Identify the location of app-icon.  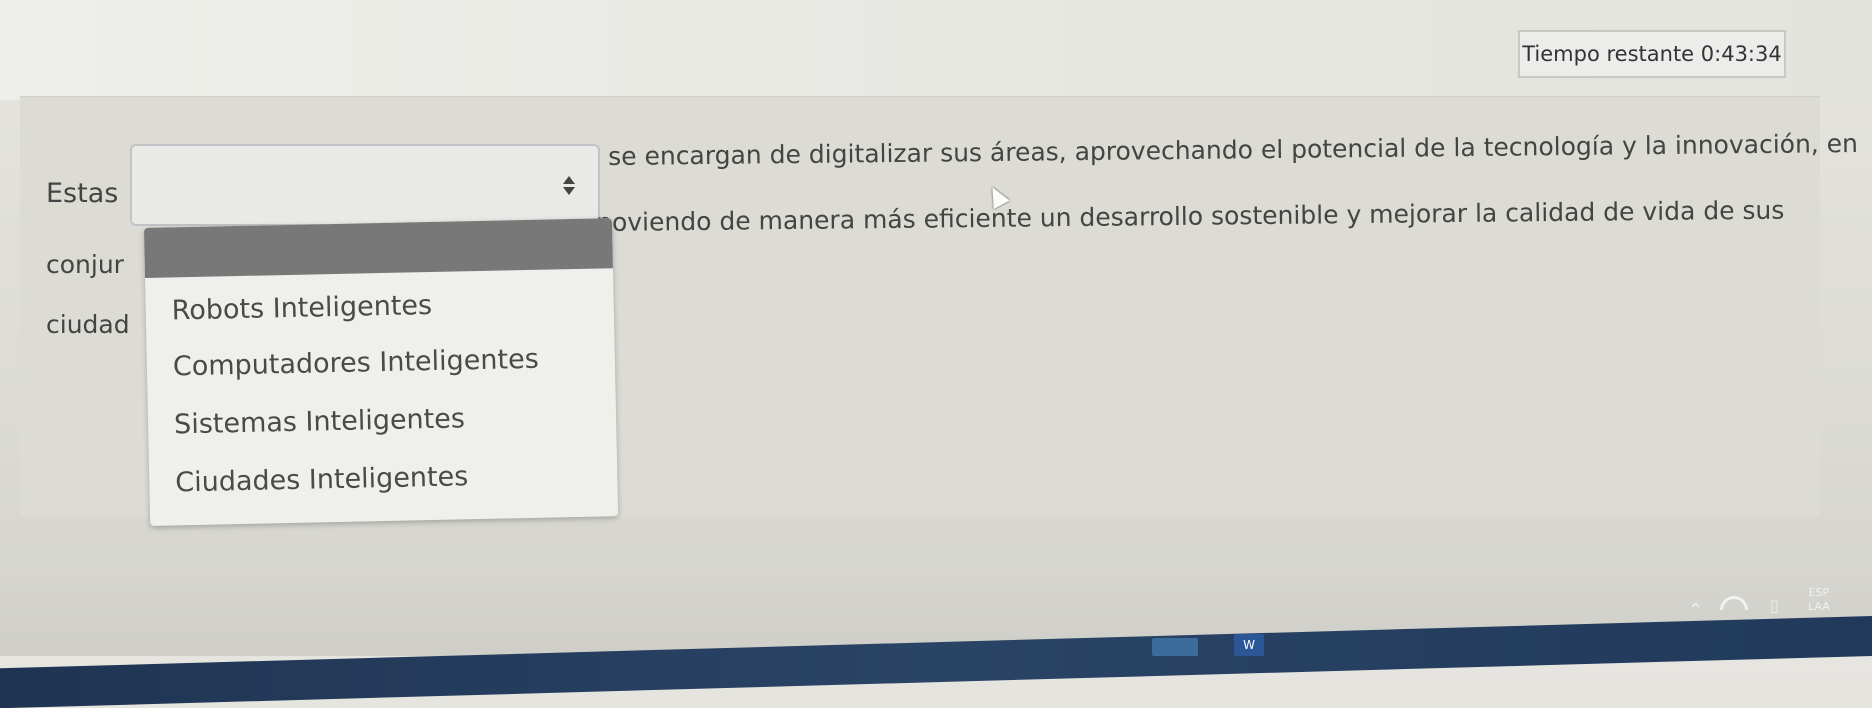
(1175, 647).